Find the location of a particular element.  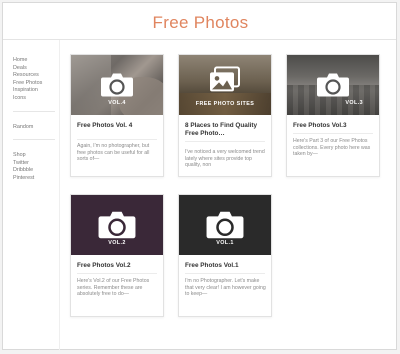

card-title: Free Photos Vol. 4 is located at coordinates (119, 126).